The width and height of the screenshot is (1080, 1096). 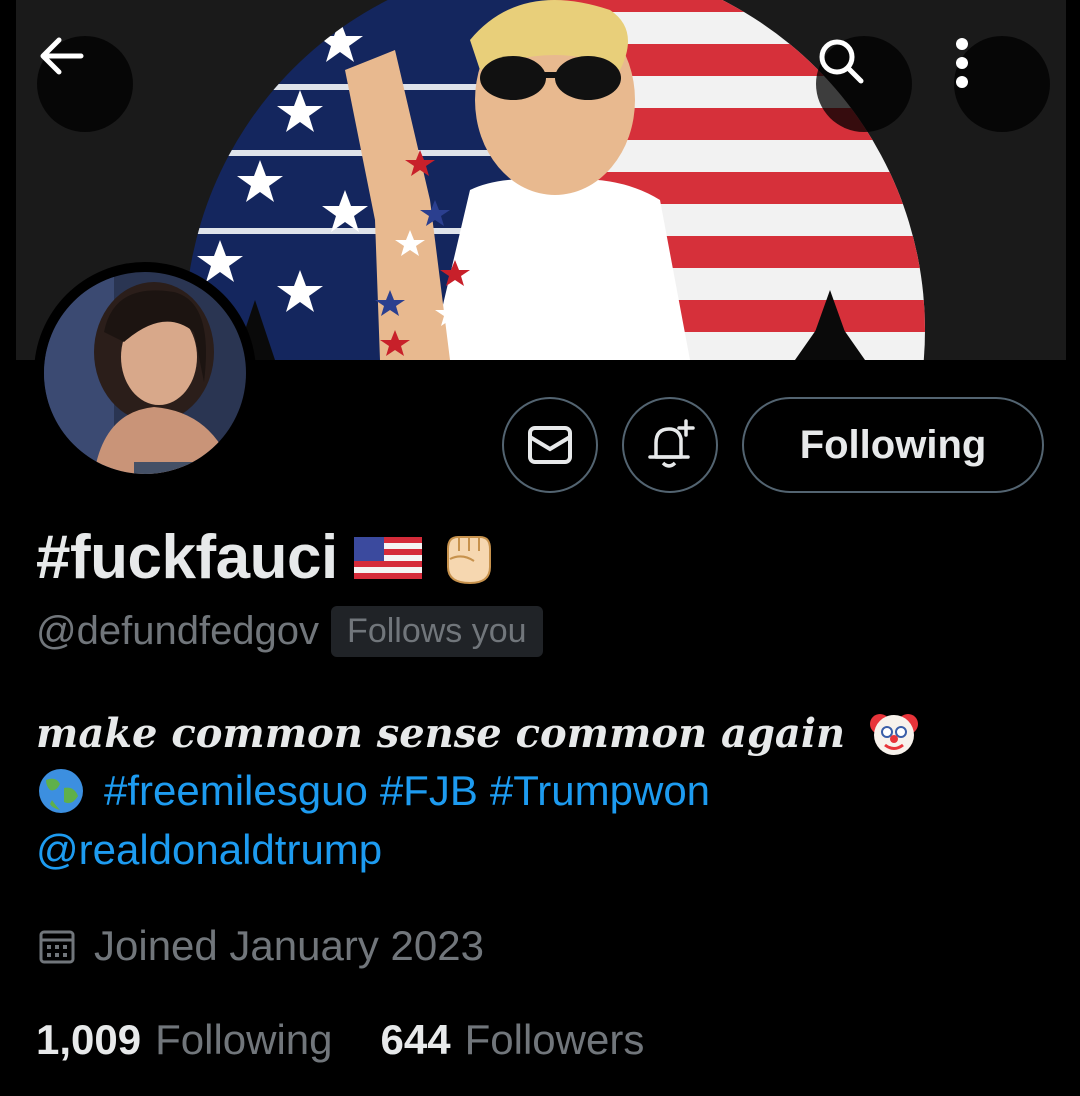 I want to click on mention-link: @realdonaldtrump, so click(x=209, y=849).